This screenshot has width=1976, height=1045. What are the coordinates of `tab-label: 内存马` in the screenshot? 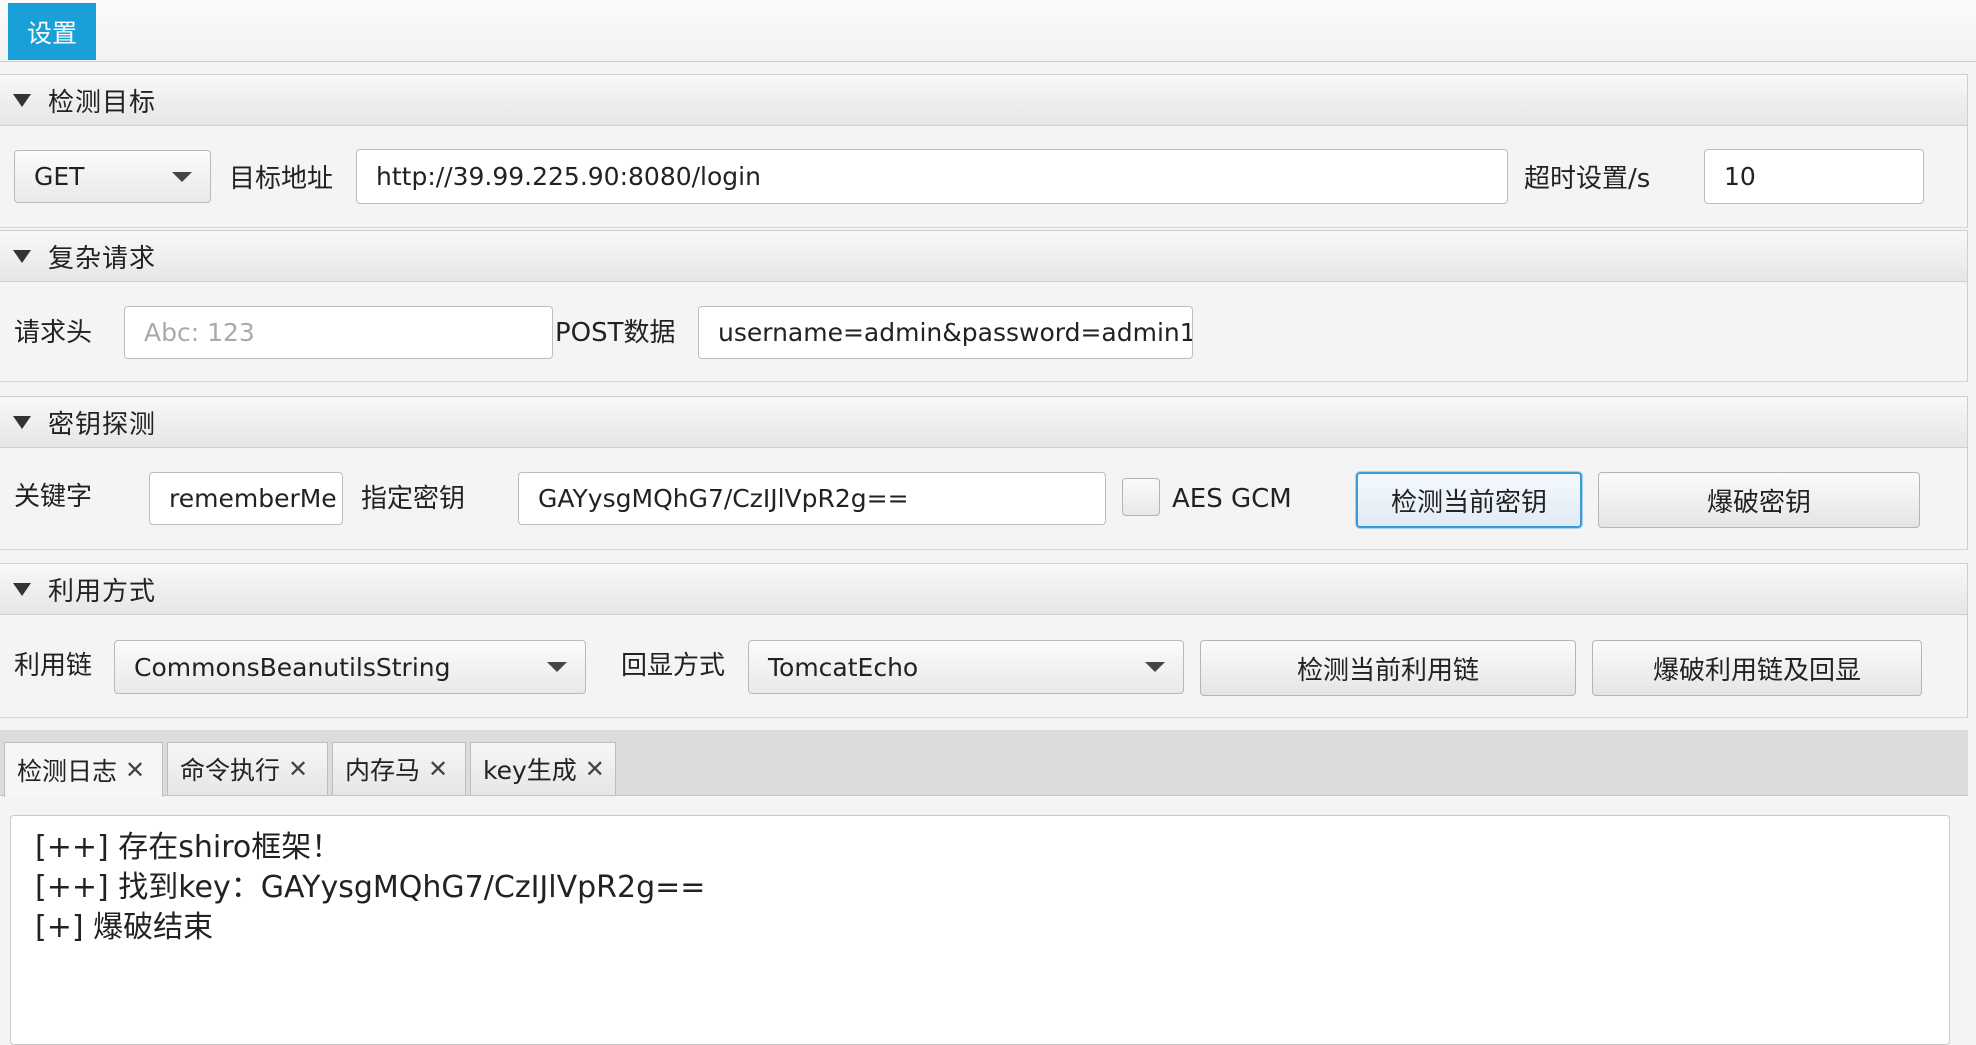 It's located at (383, 770).